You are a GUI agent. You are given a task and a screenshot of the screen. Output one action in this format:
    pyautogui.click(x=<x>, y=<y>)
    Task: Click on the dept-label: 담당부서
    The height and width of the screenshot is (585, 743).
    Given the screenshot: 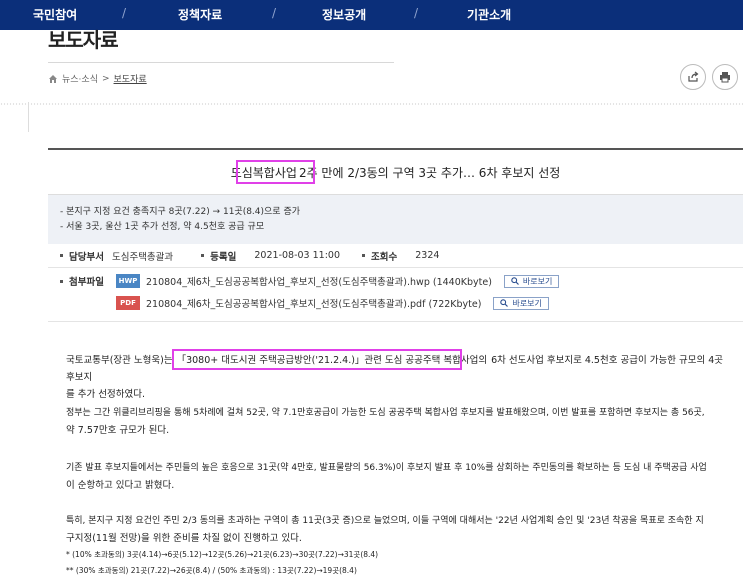 What is the action you would take?
    pyautogui.click(x=86, y=257)
    